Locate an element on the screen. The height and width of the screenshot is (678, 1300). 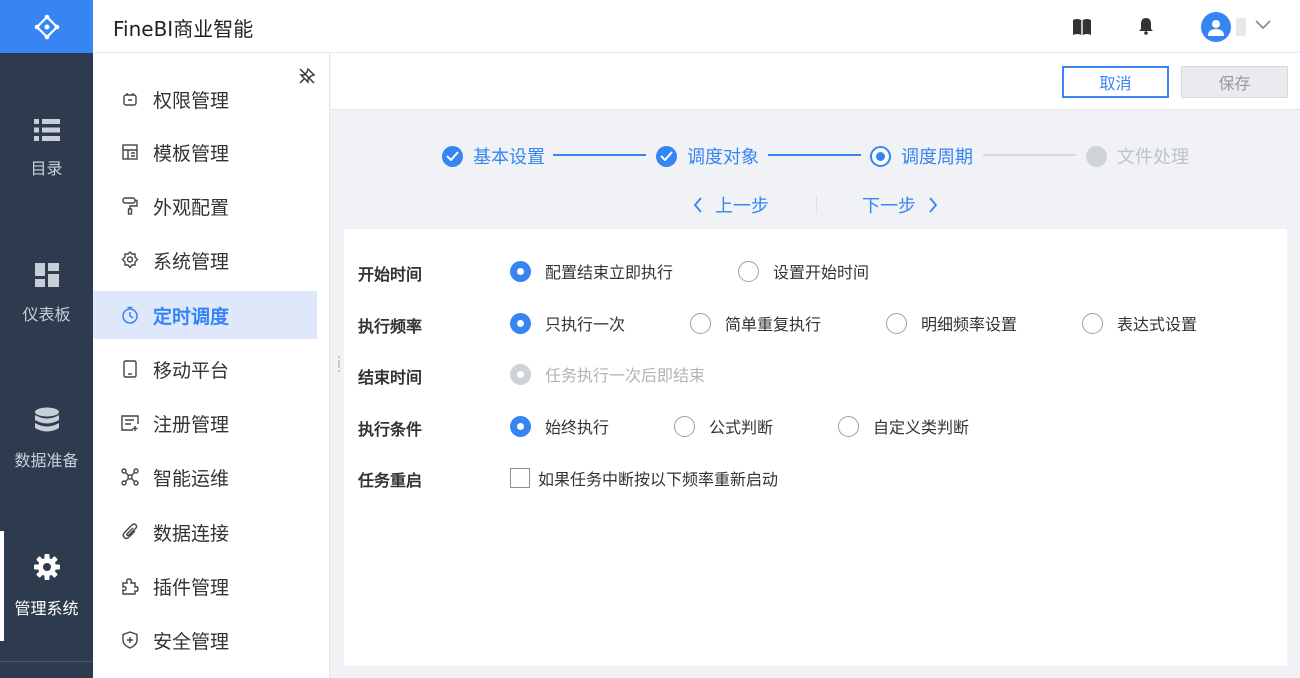
radio-disabled-icon is located at coordinates (520, 374).